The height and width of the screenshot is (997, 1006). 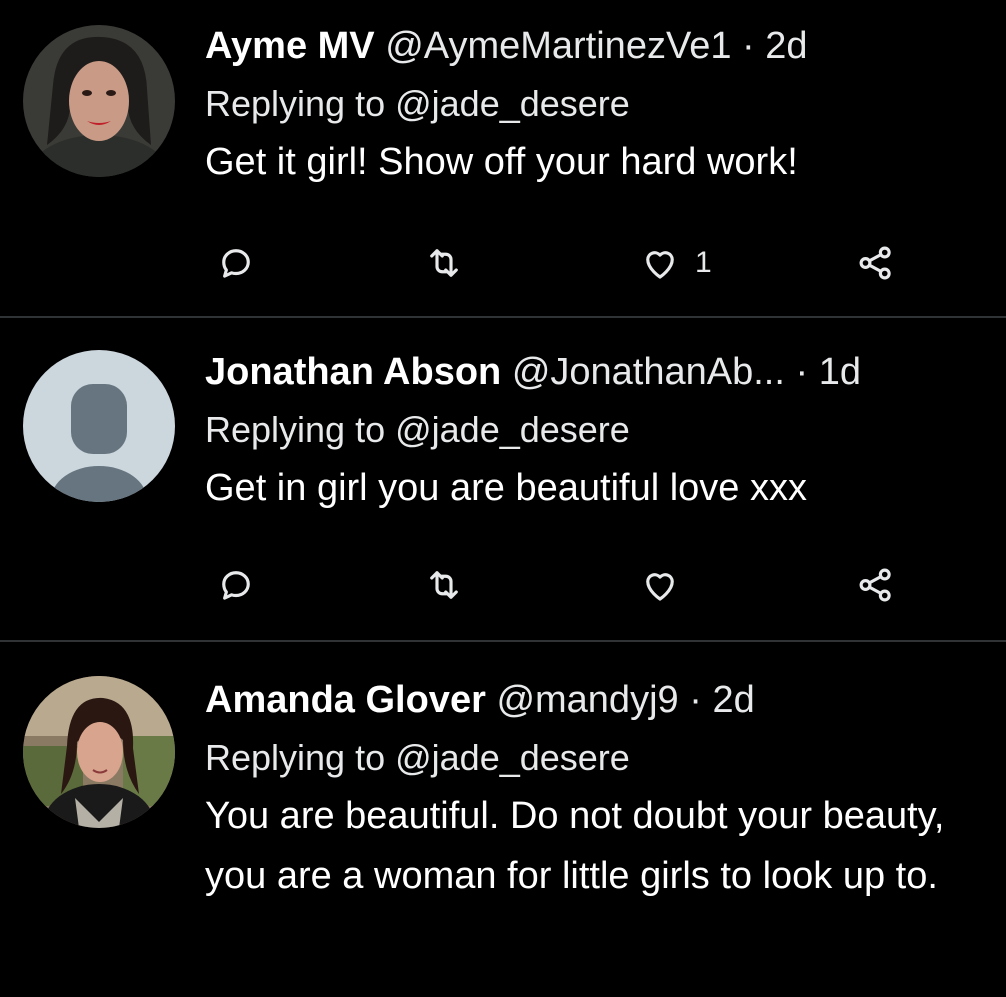 I want to click on reply-header: Ayme MV @AymeMartinezVe1 · 2d, so click(x=600, y=46).